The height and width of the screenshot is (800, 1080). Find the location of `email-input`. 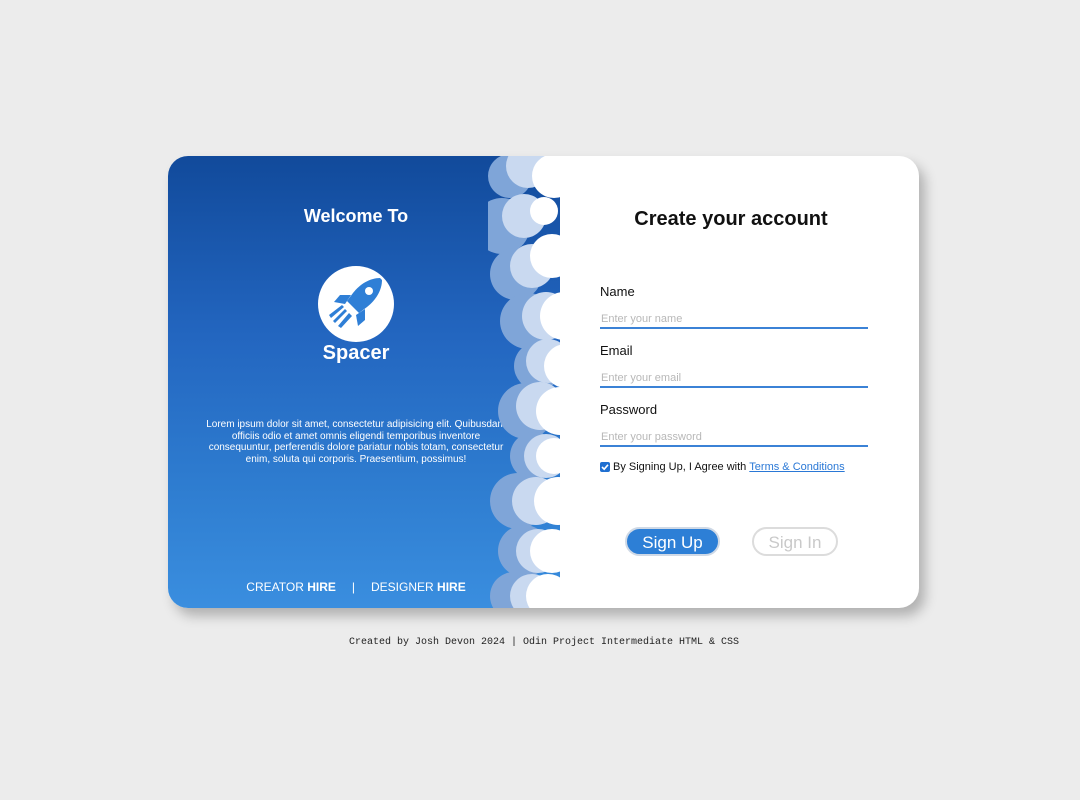

email-input is located at coordinates (734, 379).